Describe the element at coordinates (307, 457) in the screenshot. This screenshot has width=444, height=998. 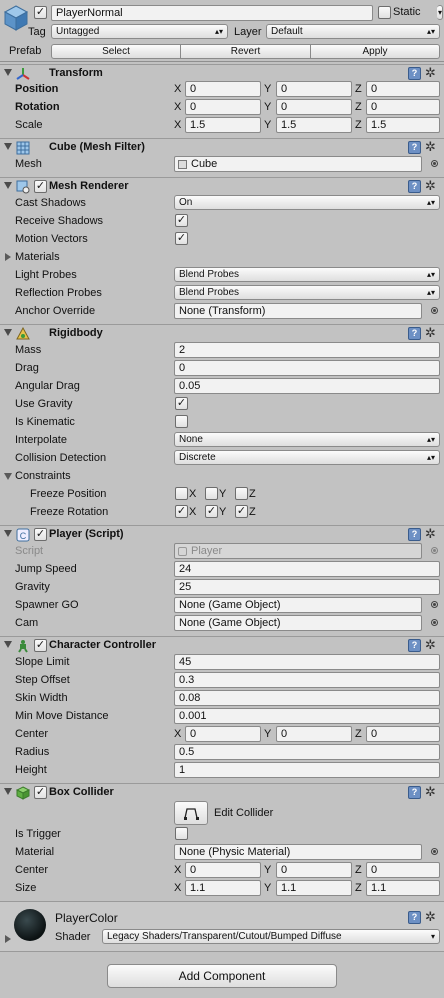
I see `collision-detection-dropdown: Discrete ▴▾` at that location.